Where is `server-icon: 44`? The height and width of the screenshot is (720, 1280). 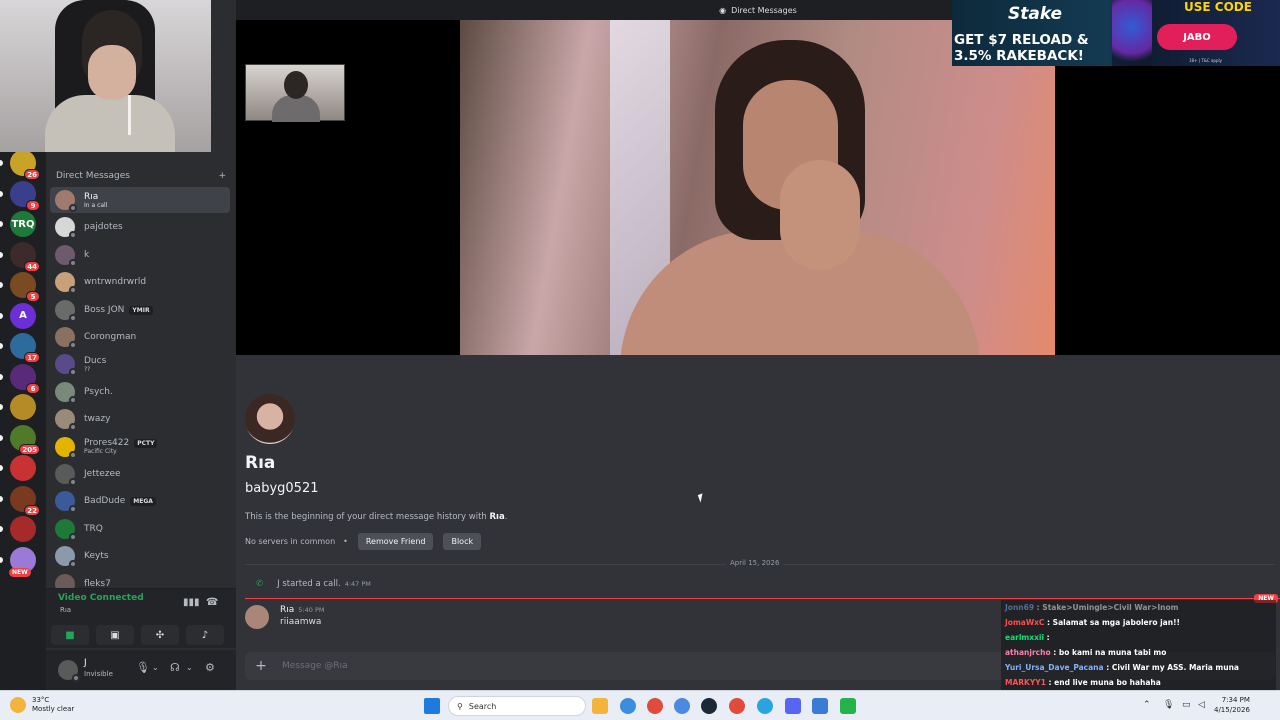 server-icon: 44 is located at coordinates (25, 256).